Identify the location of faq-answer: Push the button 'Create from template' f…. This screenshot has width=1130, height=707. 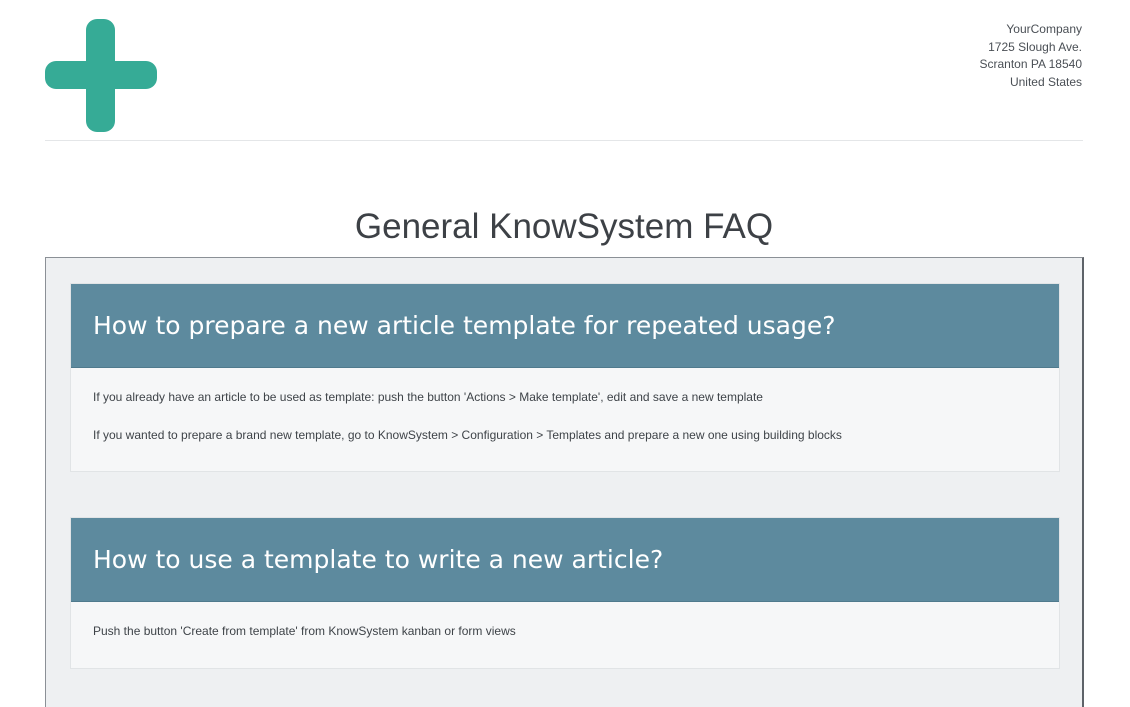
(565, 628).